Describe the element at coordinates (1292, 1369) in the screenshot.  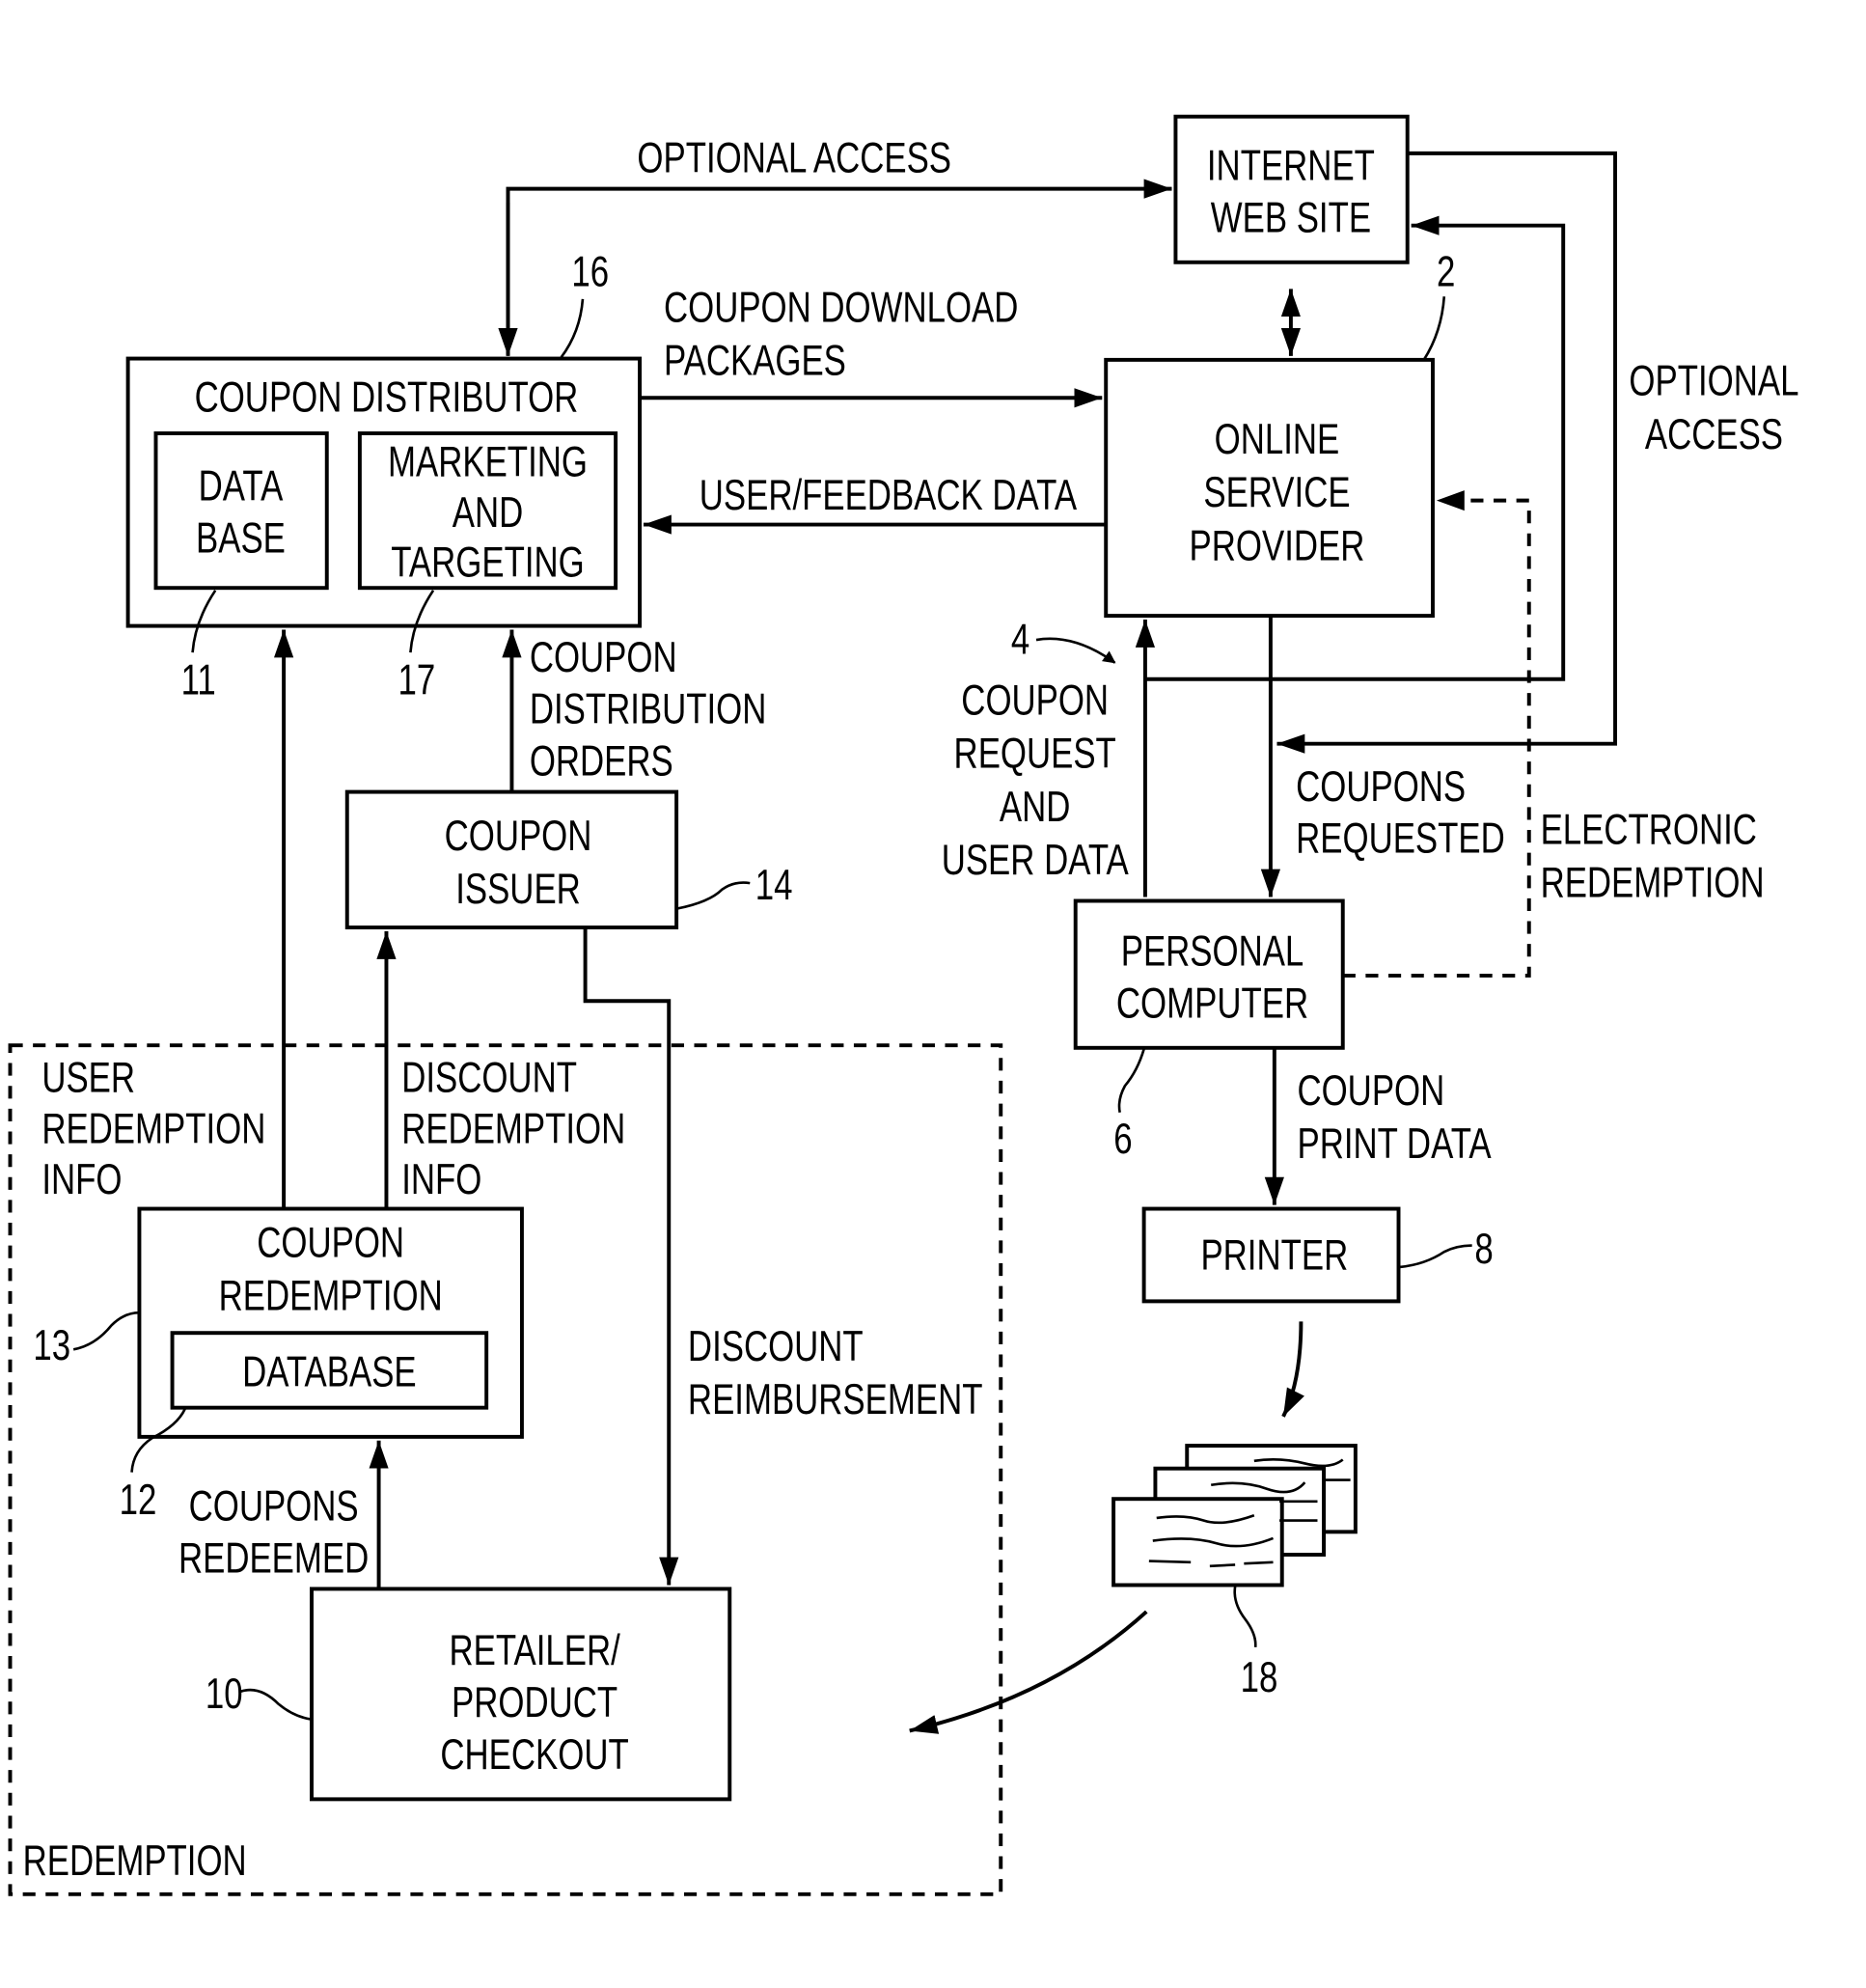
I see `printer-to-coupons-arrow` at that location.